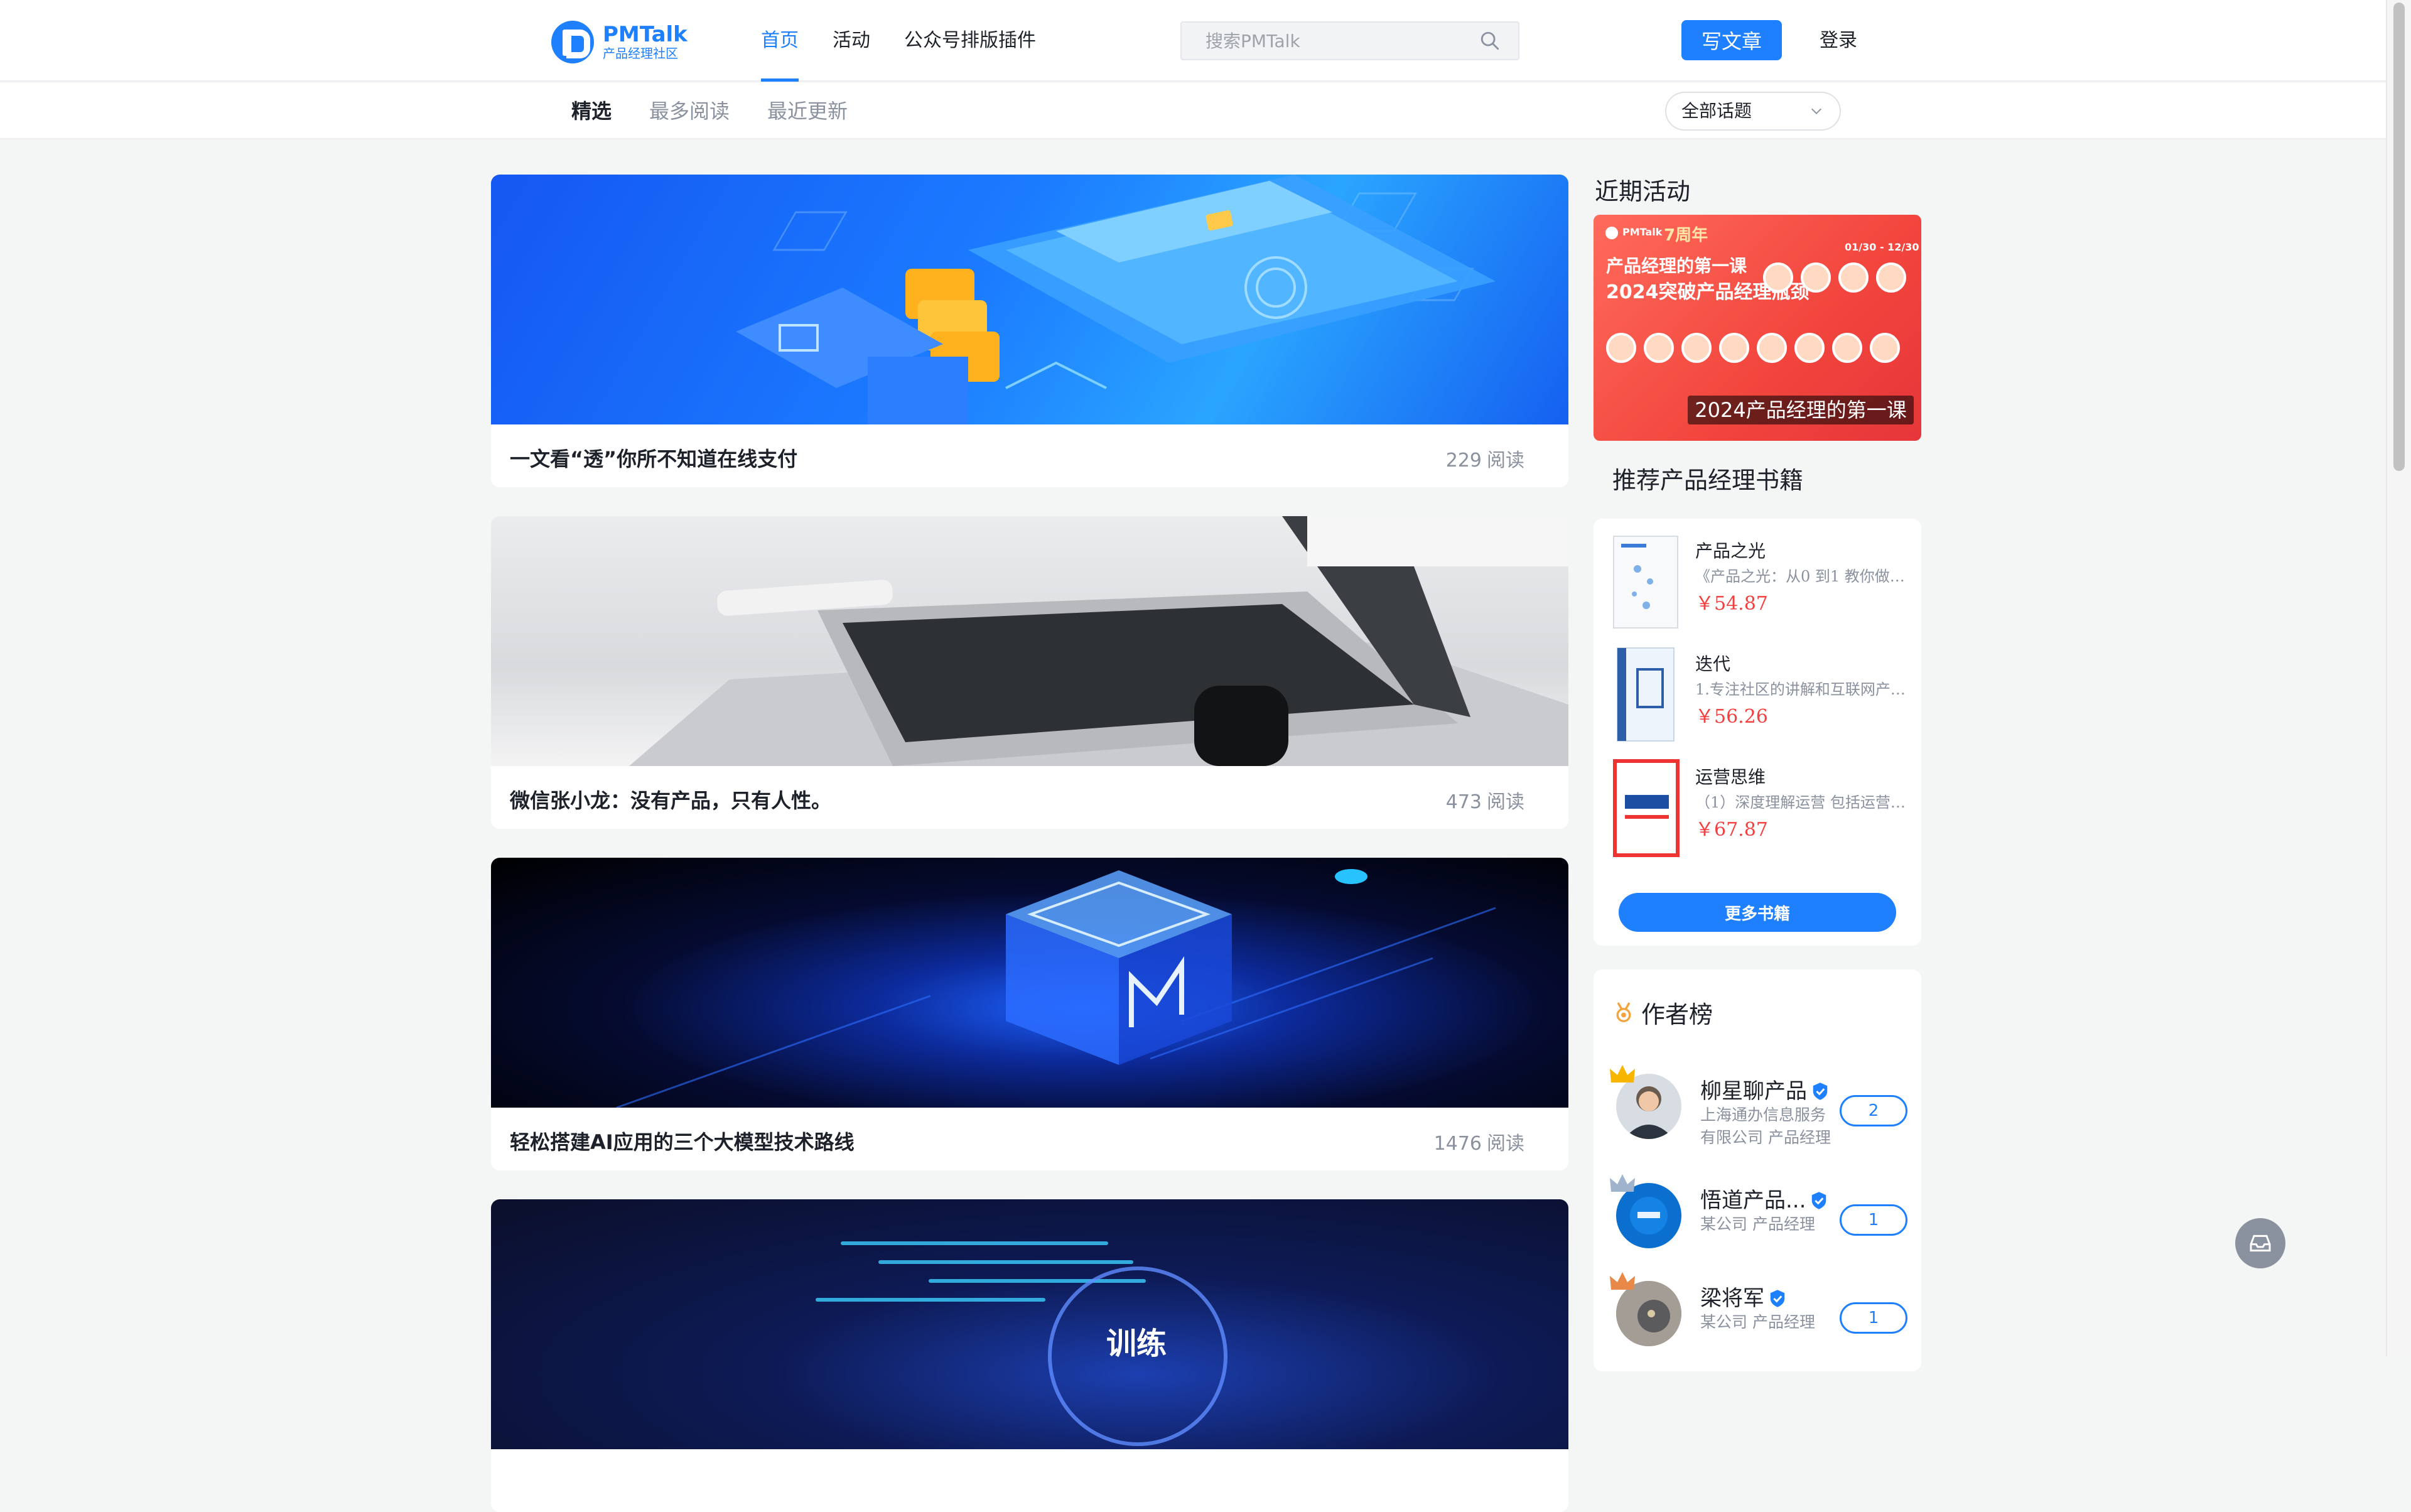  I want to click on pmtalk-badge-icon, so click(1612, 233).